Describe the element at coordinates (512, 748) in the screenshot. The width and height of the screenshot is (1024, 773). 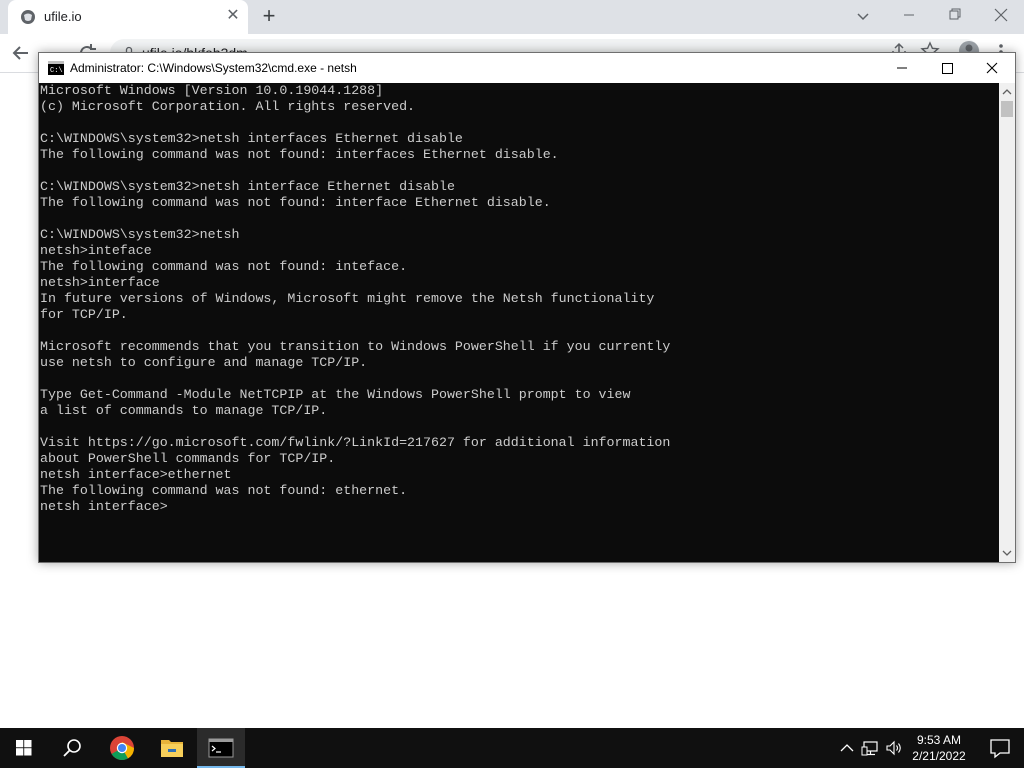
I see `taskbar: 9:53 AM 2/21/2022` at that location.